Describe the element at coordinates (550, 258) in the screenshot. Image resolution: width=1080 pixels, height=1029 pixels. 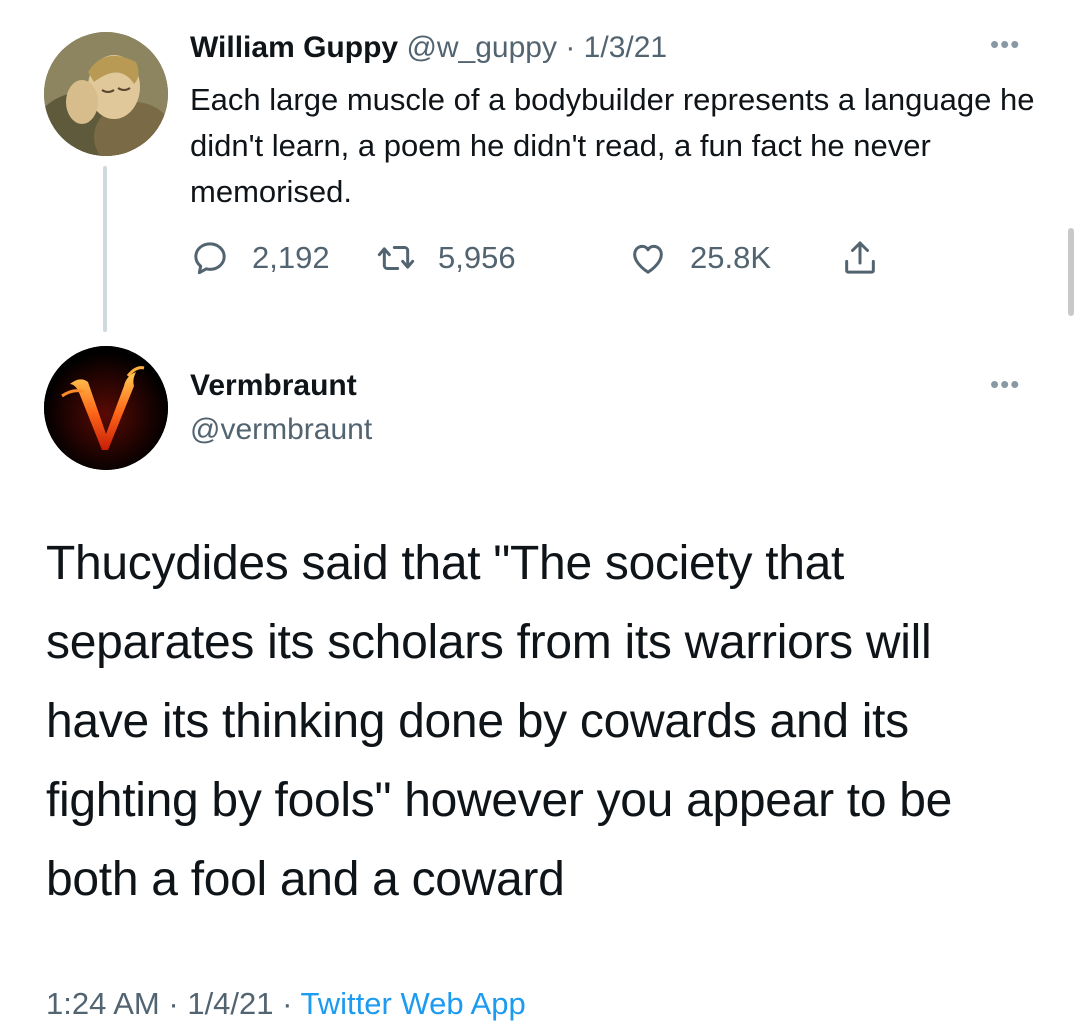
I see `original-tweet-actions: 2,192 5,956 25.8K` at that location.